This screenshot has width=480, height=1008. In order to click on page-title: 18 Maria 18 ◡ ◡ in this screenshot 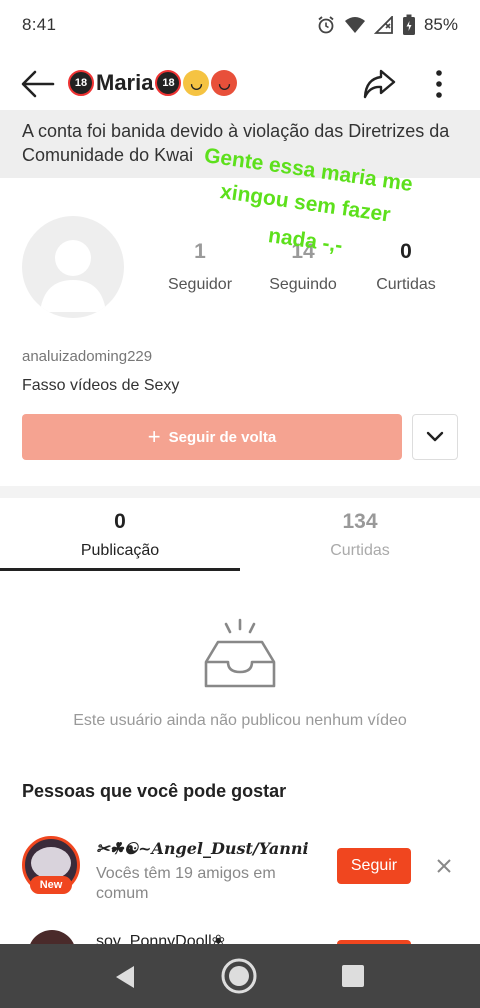, I will do `click(153, 83)`.